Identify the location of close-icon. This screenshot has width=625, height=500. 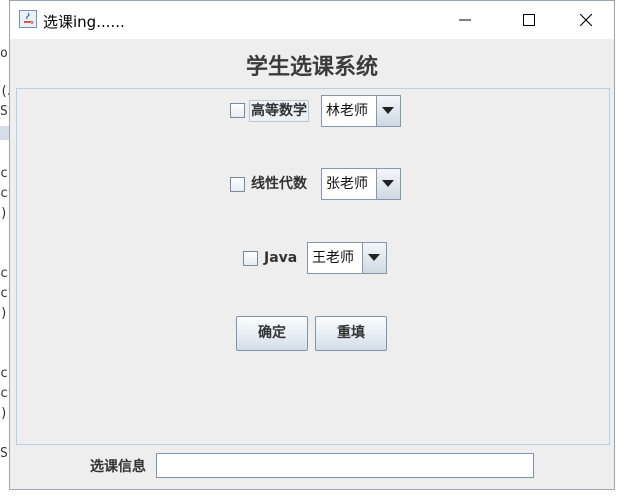
(586, 20).